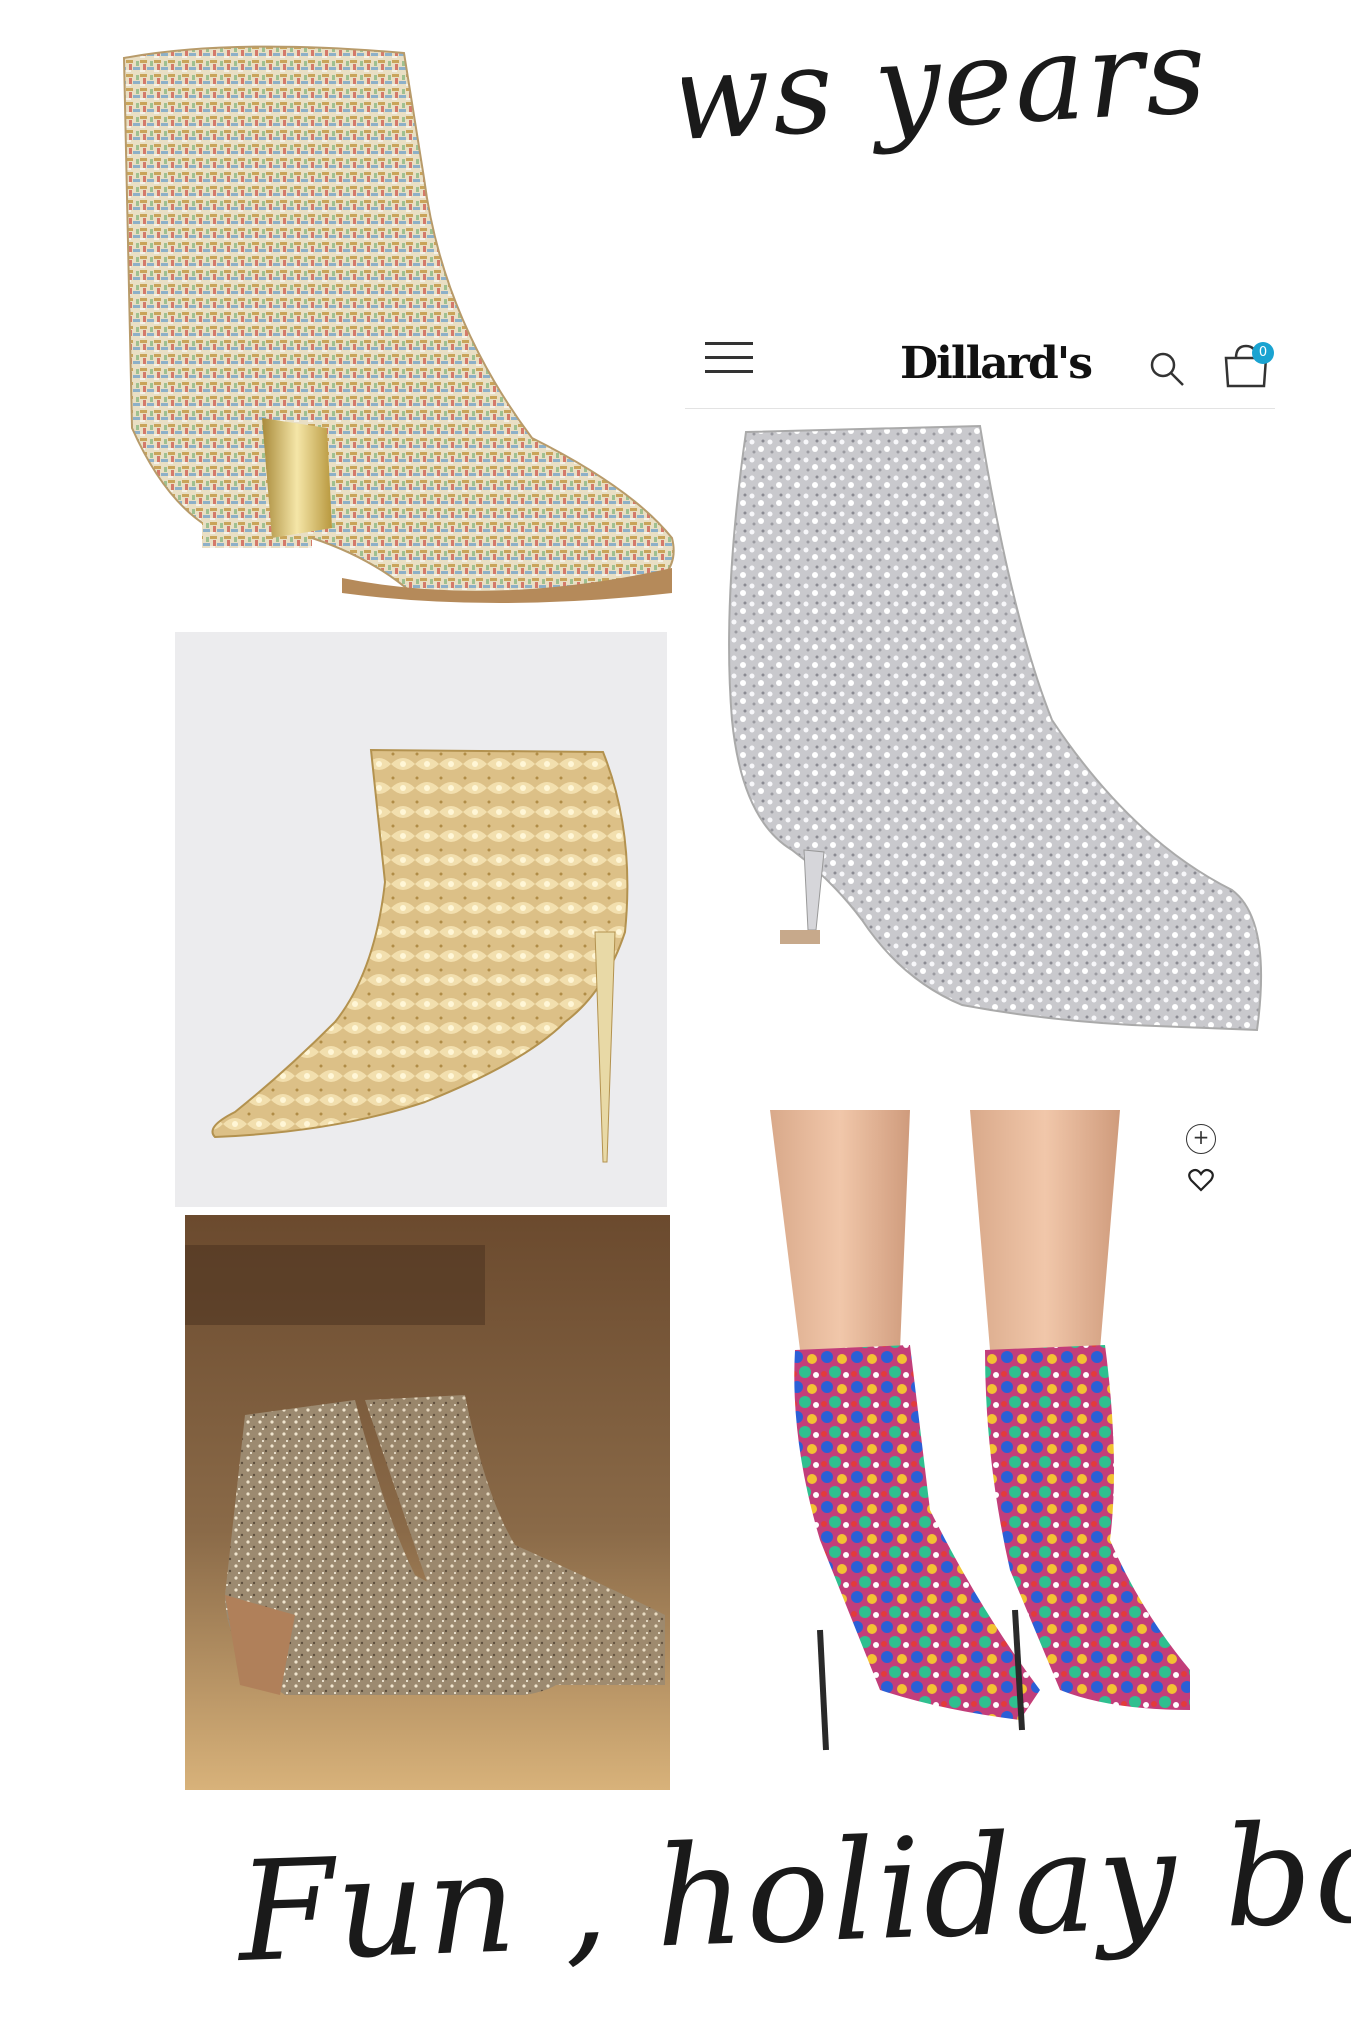  I want to click on gold-embellished-bootie-photo, so click(421, 919).